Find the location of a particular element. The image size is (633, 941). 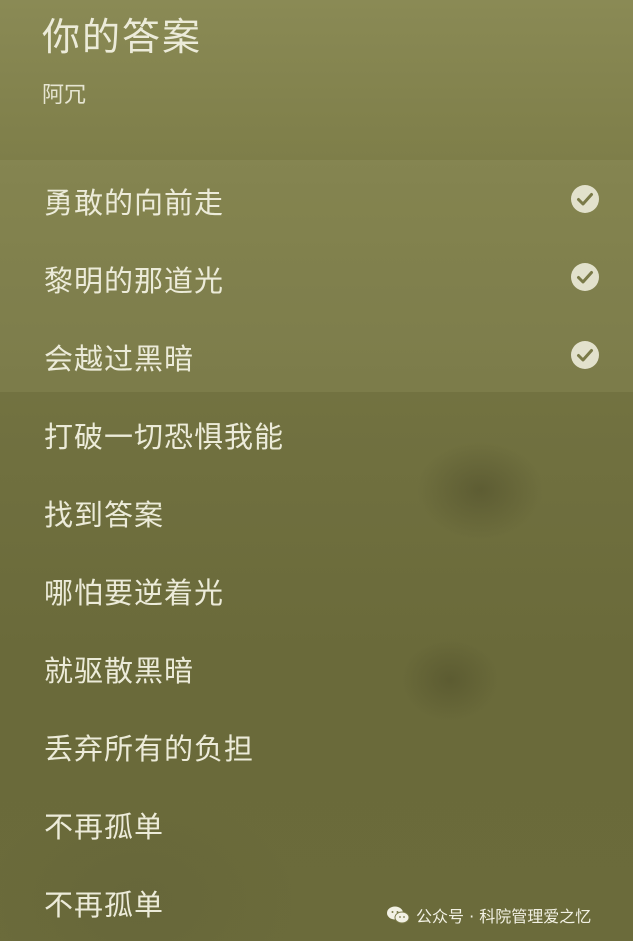

artist-name: 阿冗 is located at coordinates (64, 93).